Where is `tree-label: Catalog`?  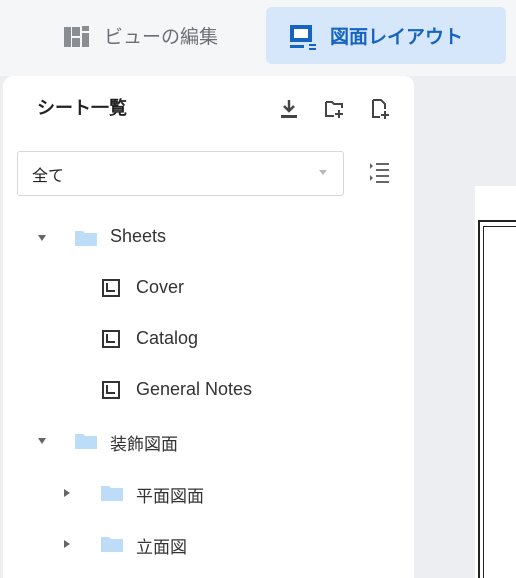 tree-label: Catalog is located at coordinates (167, 338).